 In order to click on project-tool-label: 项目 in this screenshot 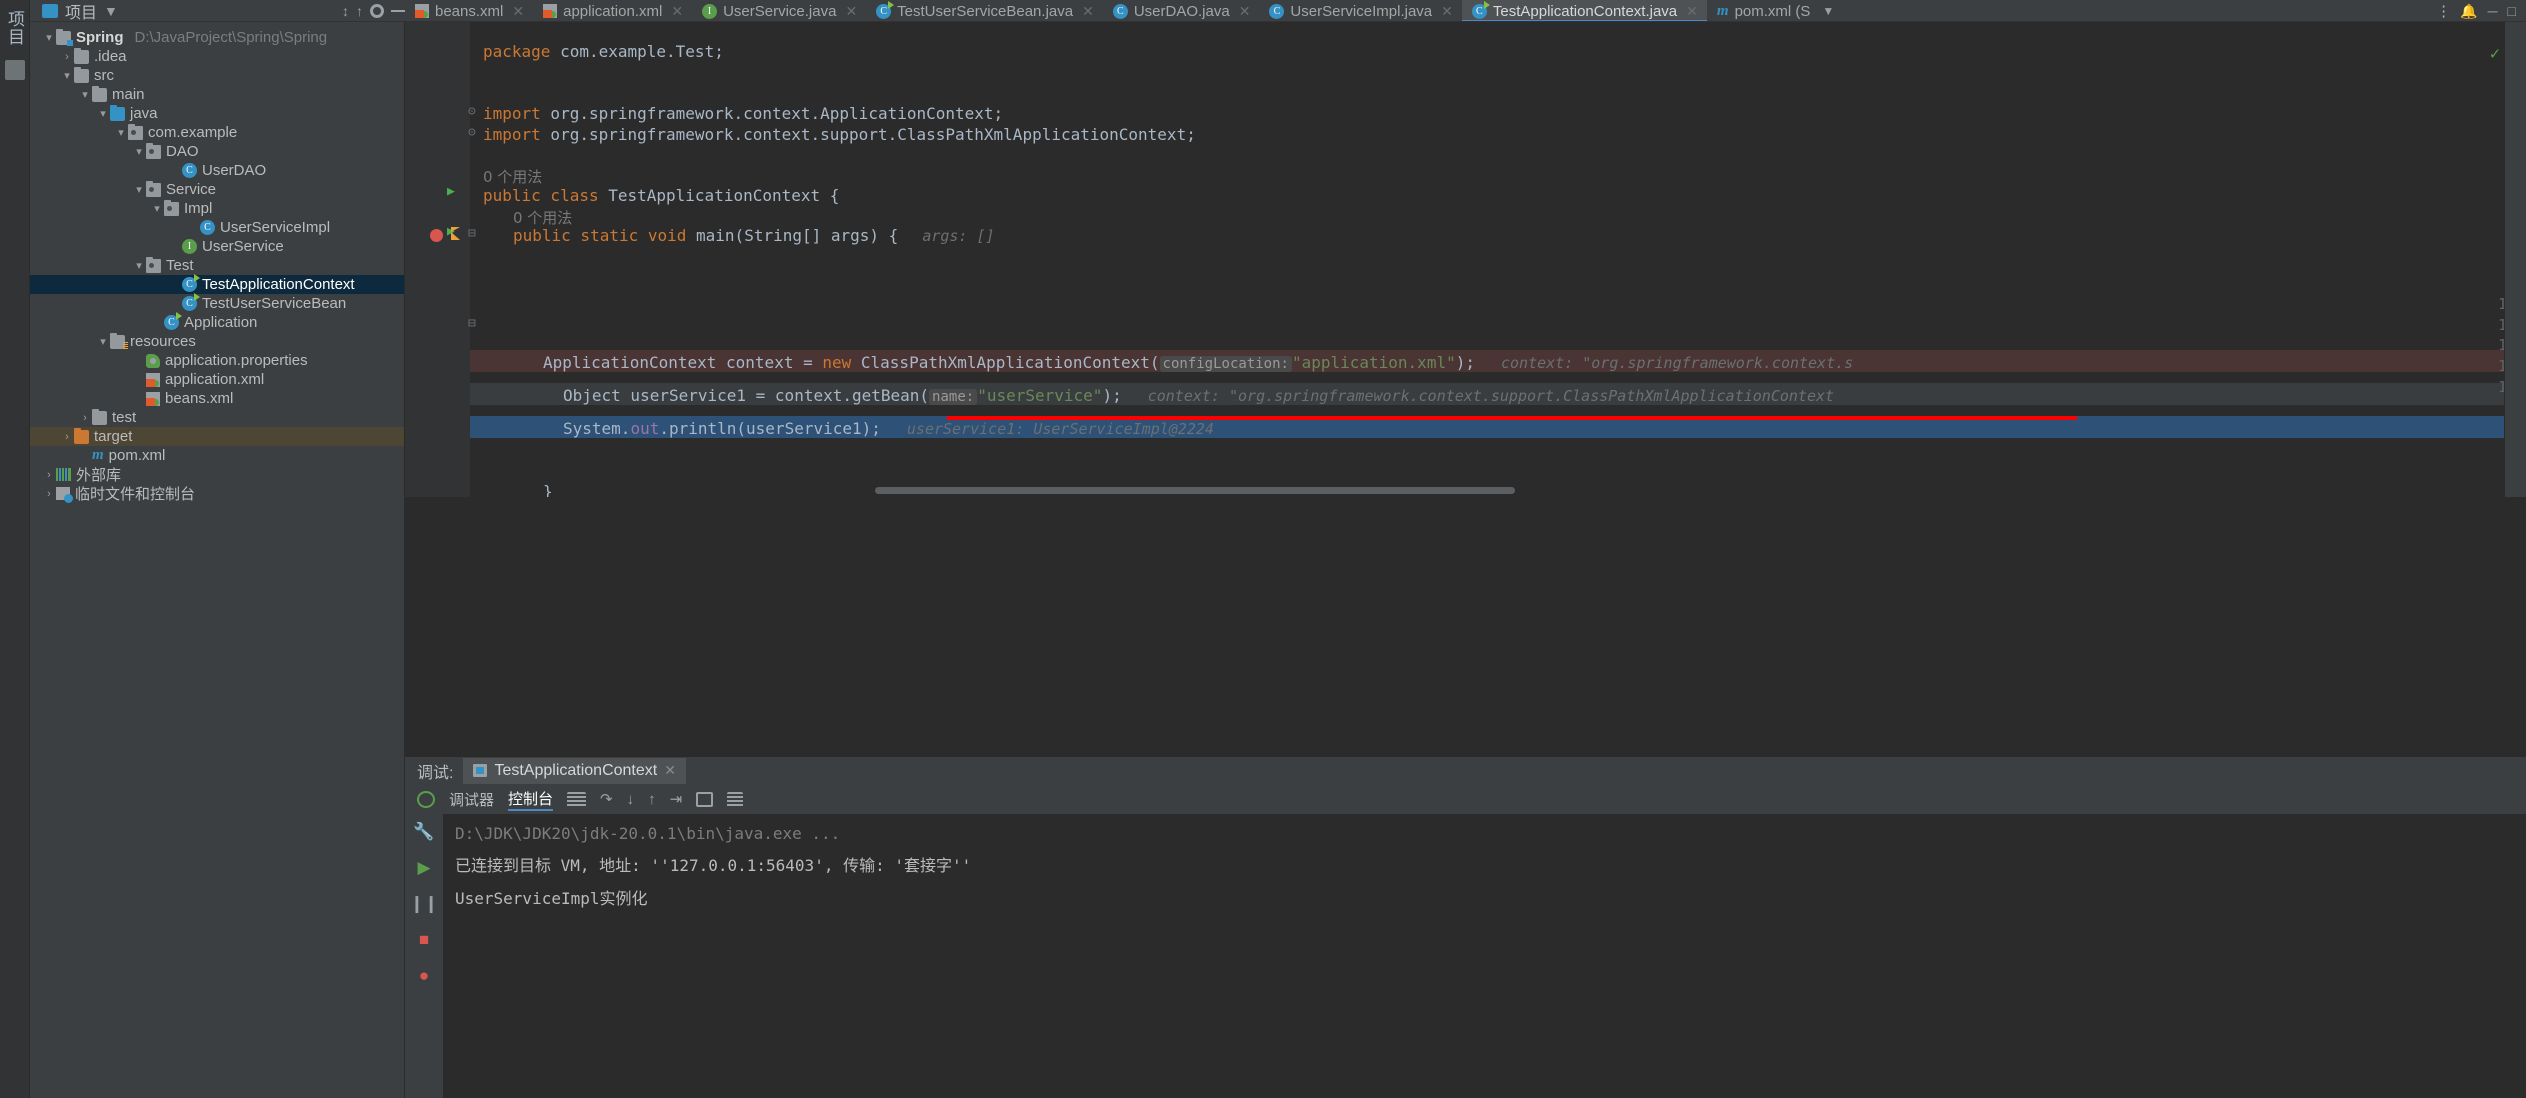, I will do `click(14, 28)`.